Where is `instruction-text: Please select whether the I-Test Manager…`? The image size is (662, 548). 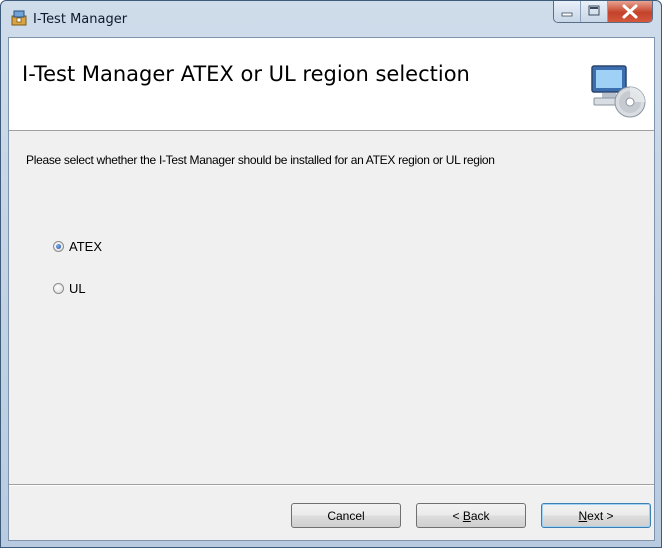 instruction-text: Please select whether the I-Test Manager… is located at coordinates (260, 160).